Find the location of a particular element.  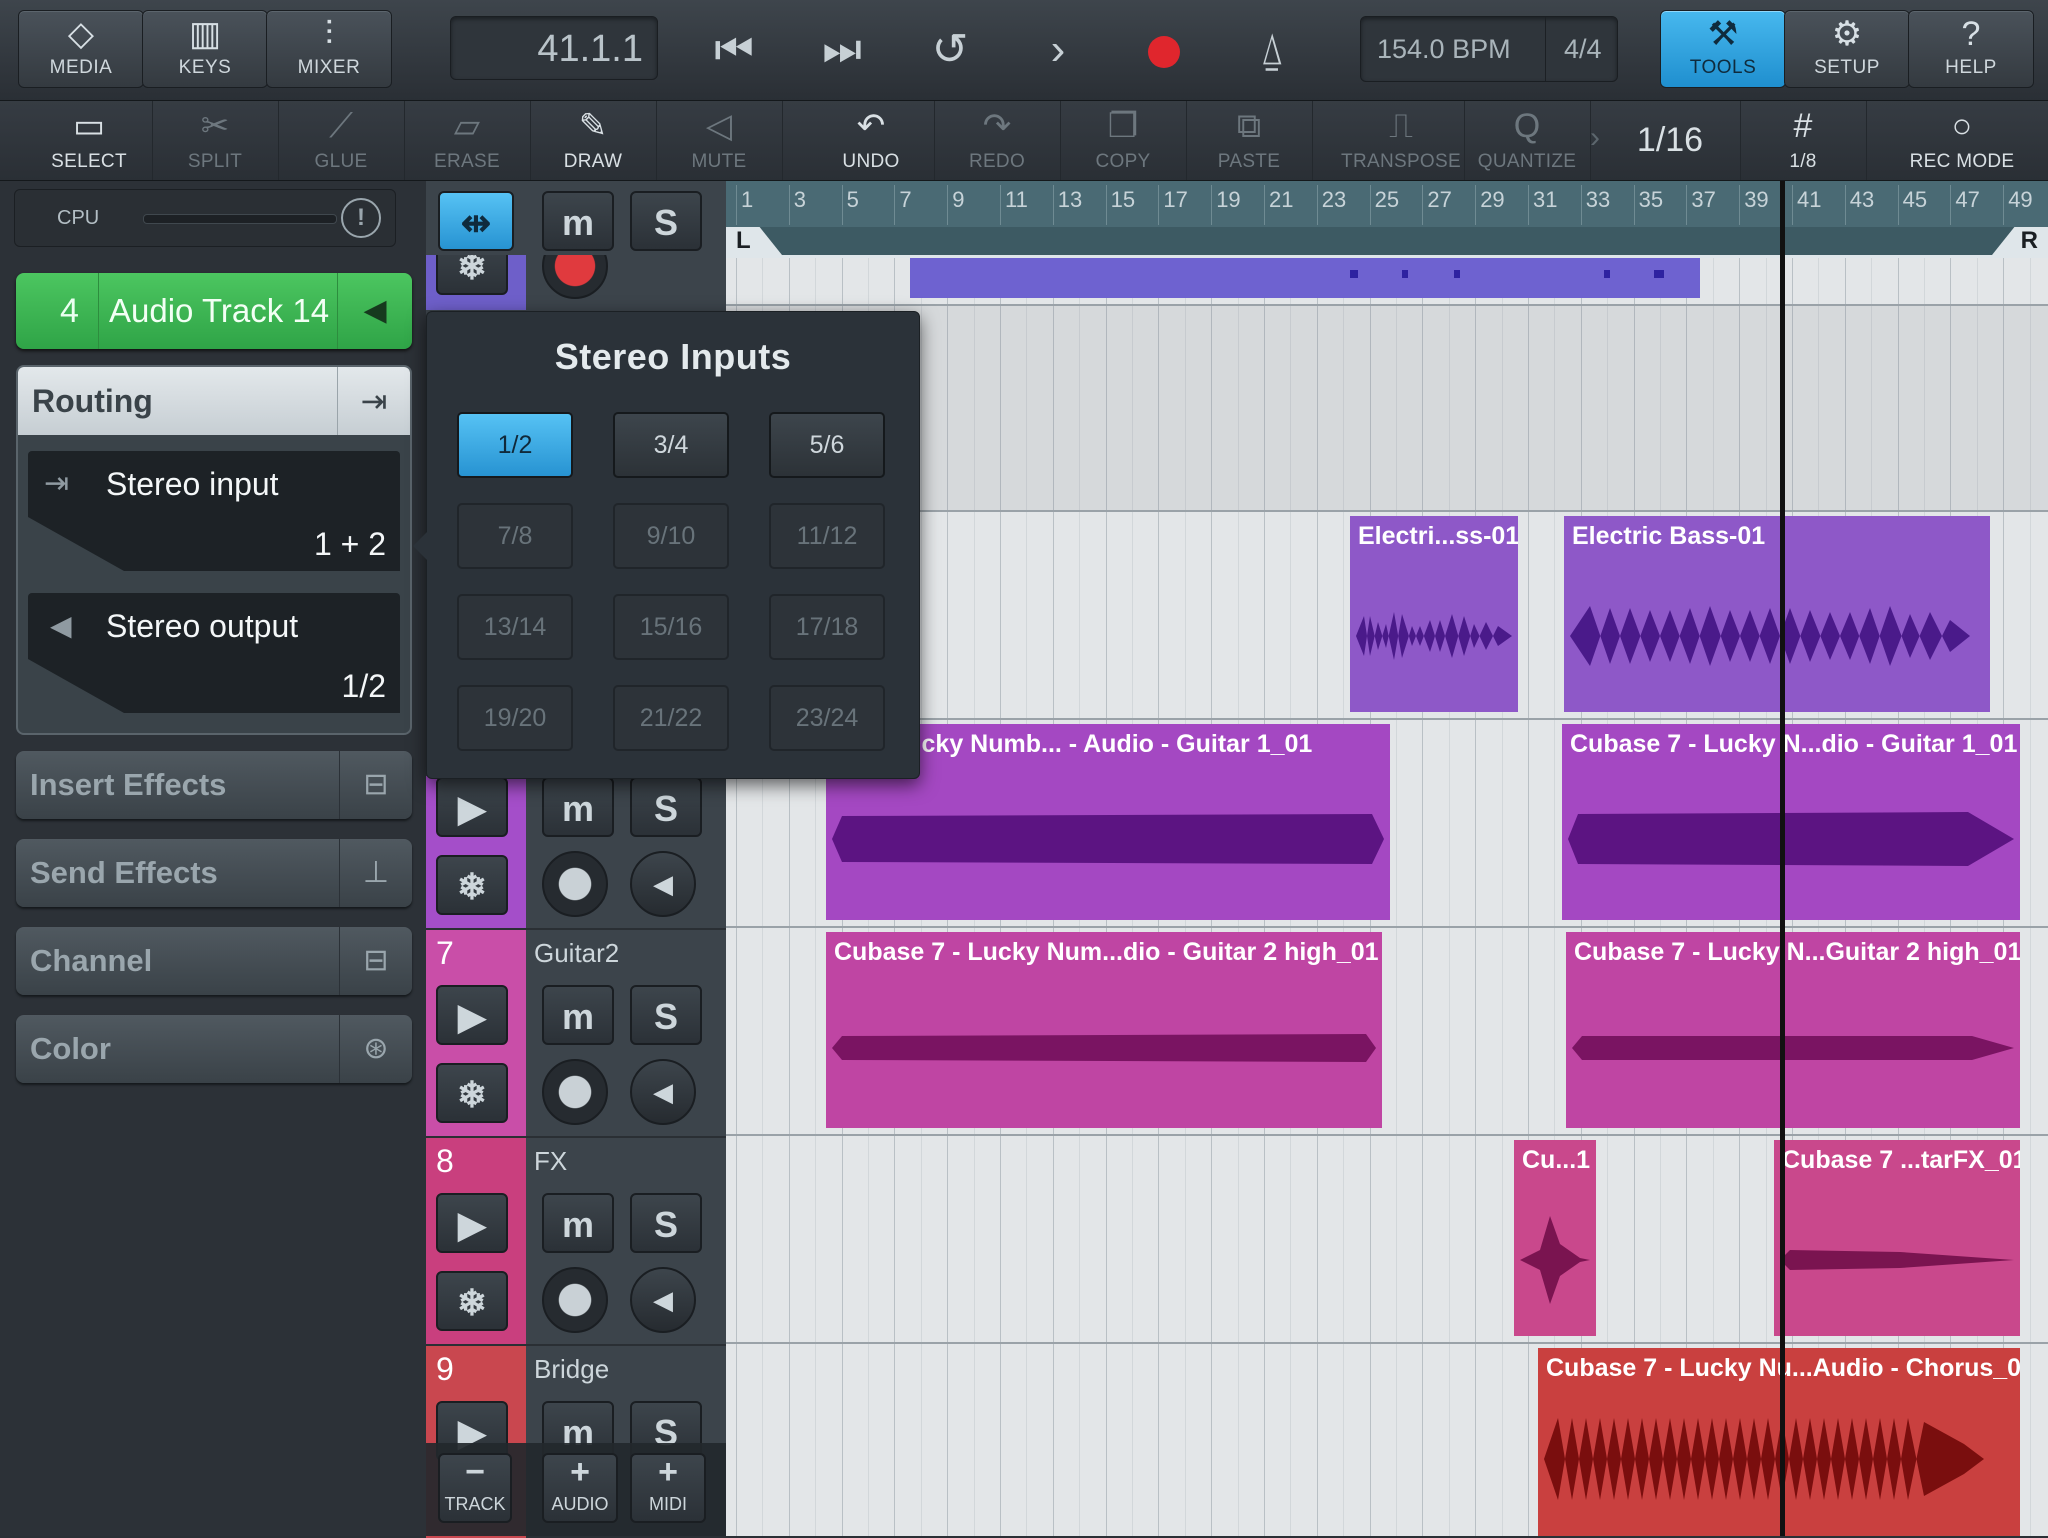

channel-icon: ⊟ is located at coordinates (375, 961).